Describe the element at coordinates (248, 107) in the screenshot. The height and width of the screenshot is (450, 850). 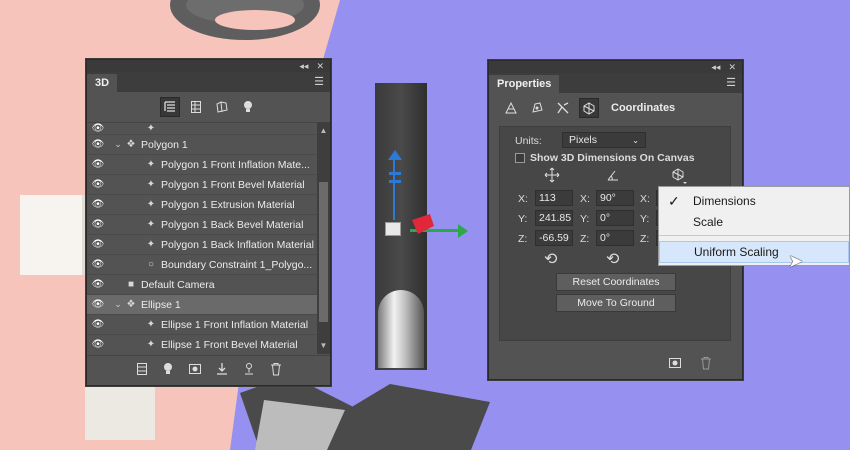
I see `lights-filter-icon` at that location.